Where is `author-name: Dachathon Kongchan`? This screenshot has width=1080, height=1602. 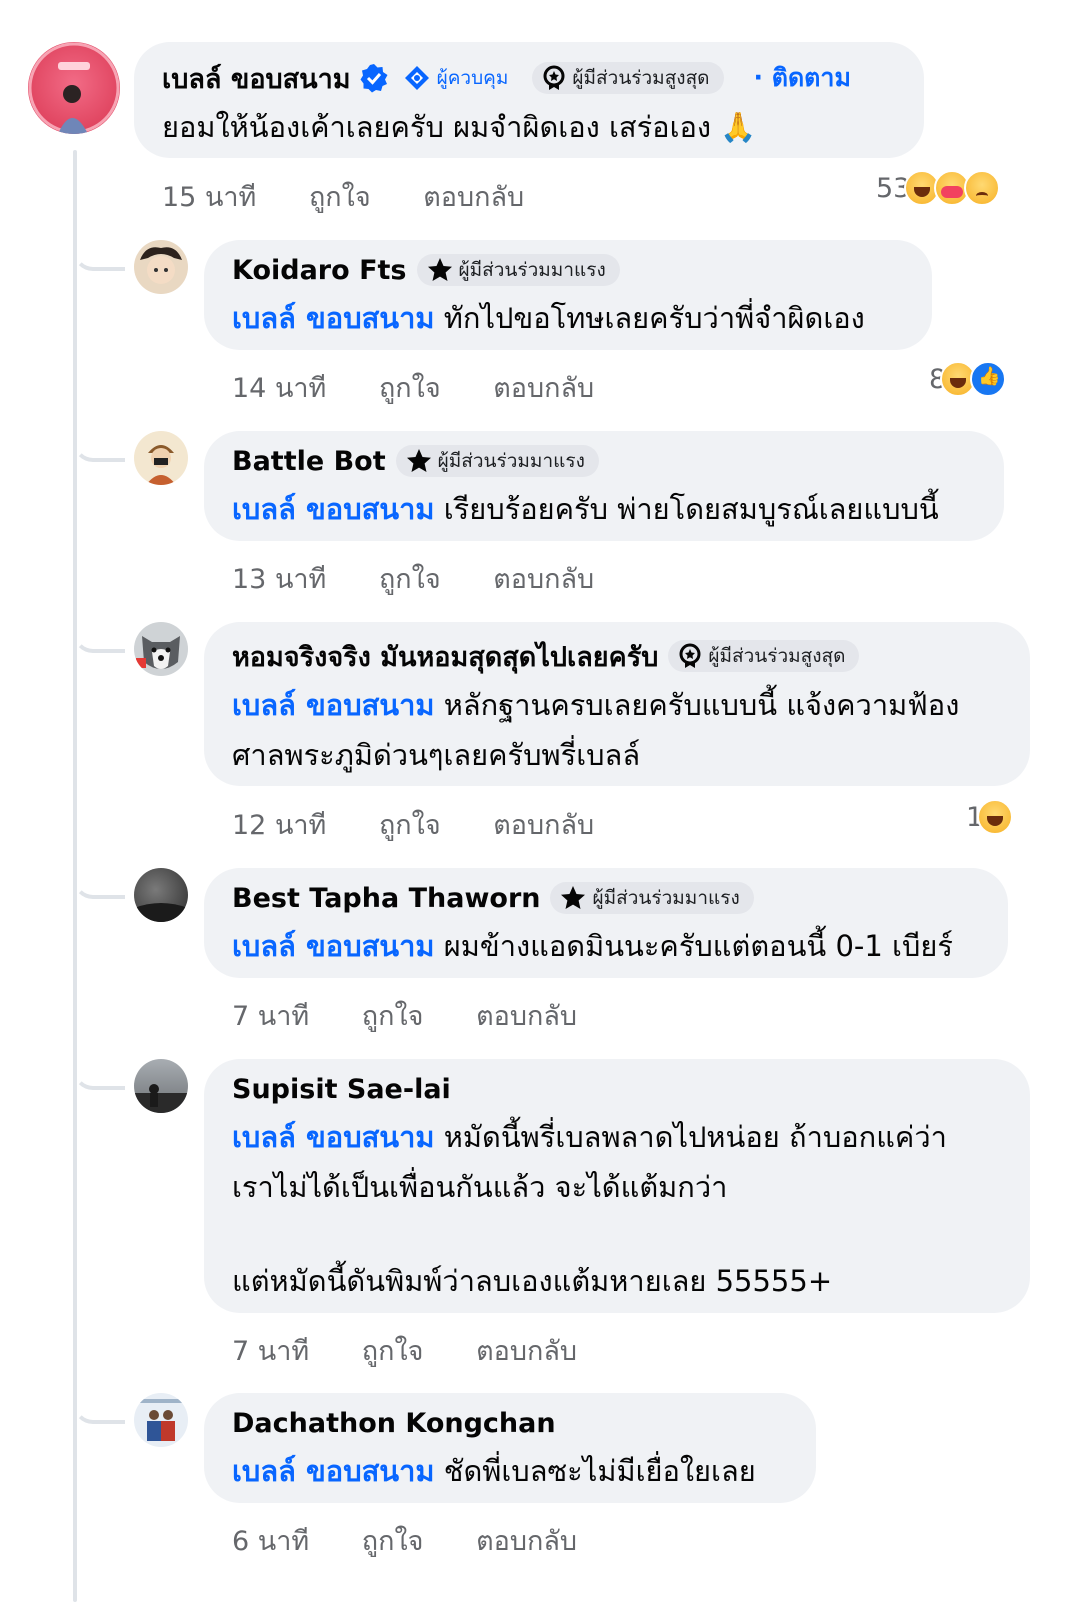
author-name: Dachathon Kongchan is located at coordinates (394, 1423).